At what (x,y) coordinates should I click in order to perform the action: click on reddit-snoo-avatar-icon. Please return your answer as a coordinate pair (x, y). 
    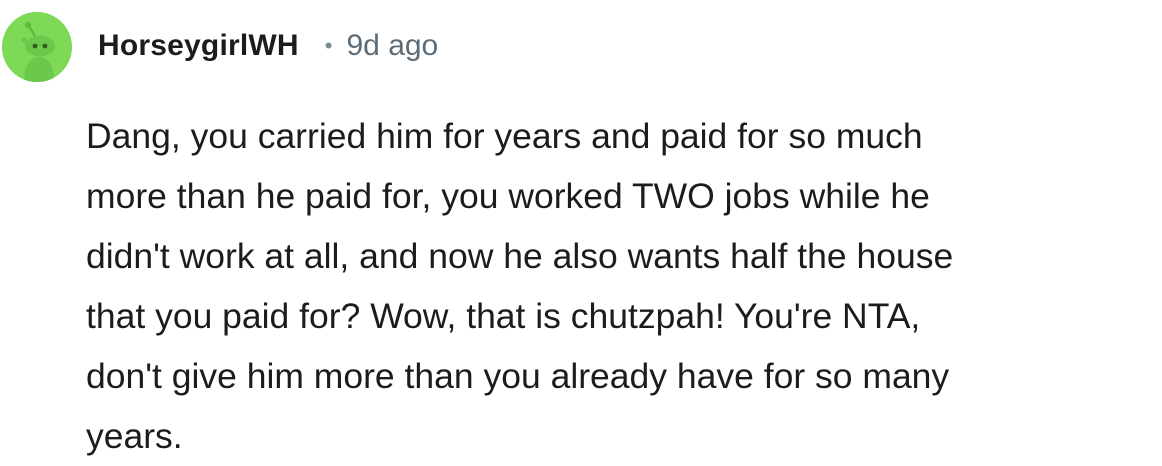
    Looking at the image, I should click on (37, 47).